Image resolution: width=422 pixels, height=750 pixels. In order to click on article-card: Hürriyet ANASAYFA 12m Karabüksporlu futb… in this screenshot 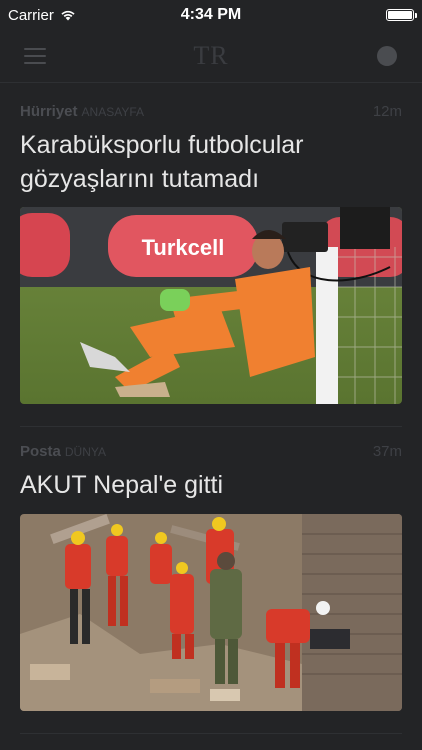, I will do `click(211, 149)`.